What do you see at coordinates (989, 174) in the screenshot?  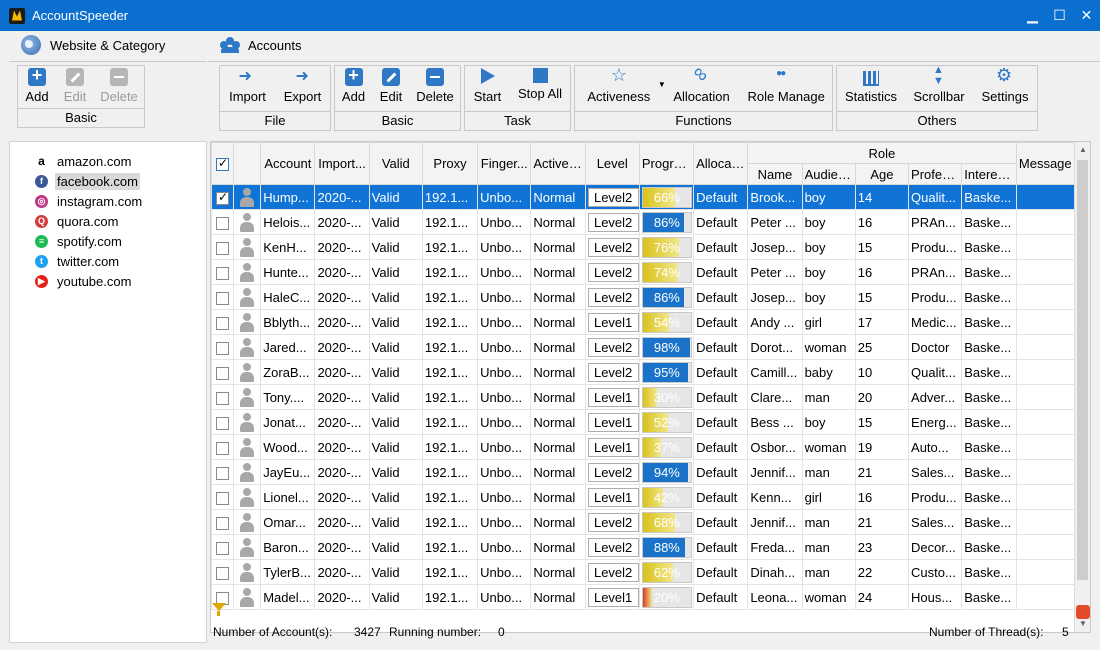 I see `col-interests: Interests` at bounding box center [989, 174].